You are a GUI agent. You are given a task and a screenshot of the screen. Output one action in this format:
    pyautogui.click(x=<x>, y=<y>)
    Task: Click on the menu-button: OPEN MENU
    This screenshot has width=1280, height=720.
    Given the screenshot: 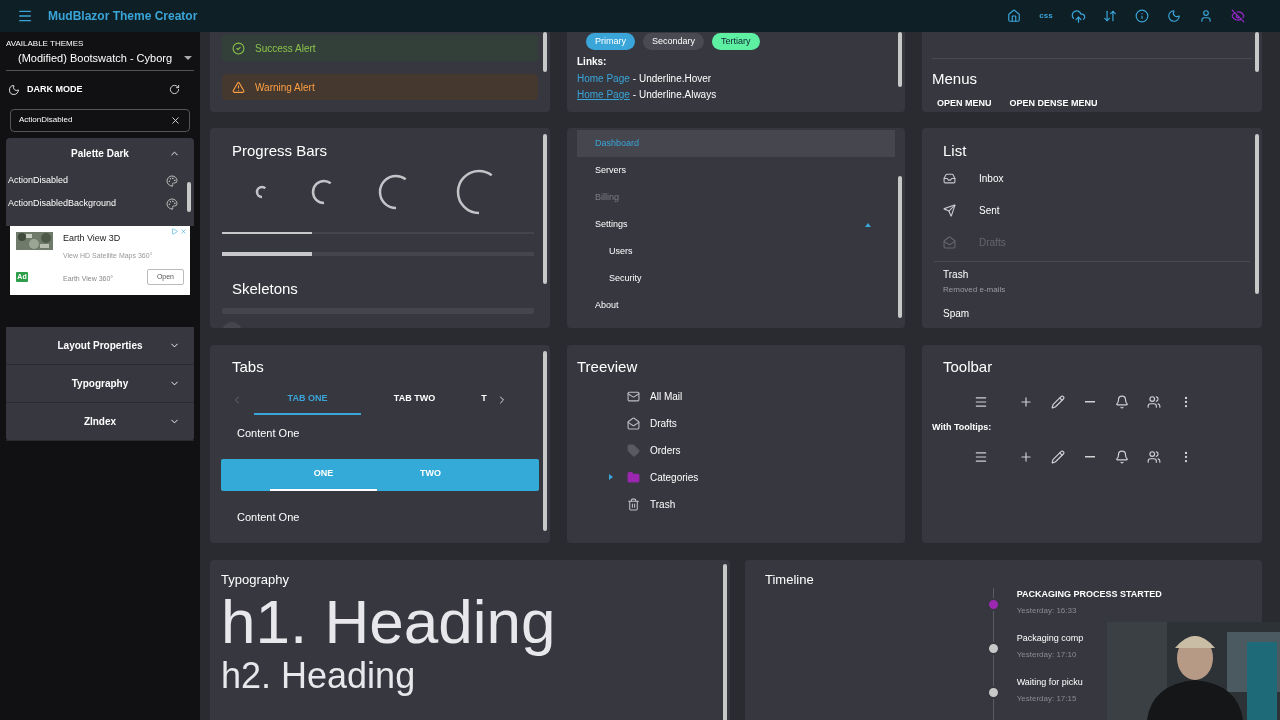 What is the action you would take?
    pyautogui.click(x=964, y=103)
    